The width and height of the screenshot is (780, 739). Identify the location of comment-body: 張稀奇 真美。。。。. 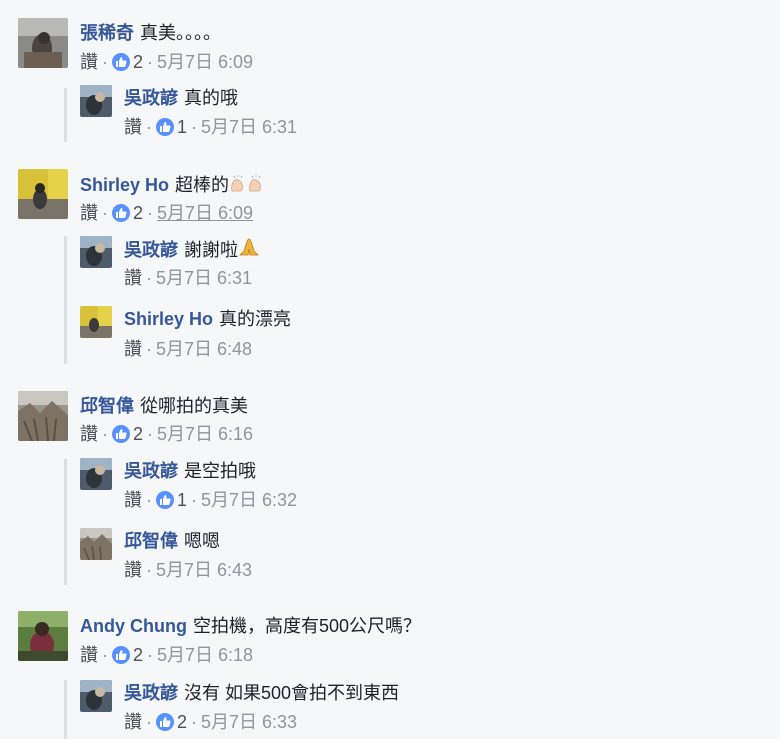
(150, 33).